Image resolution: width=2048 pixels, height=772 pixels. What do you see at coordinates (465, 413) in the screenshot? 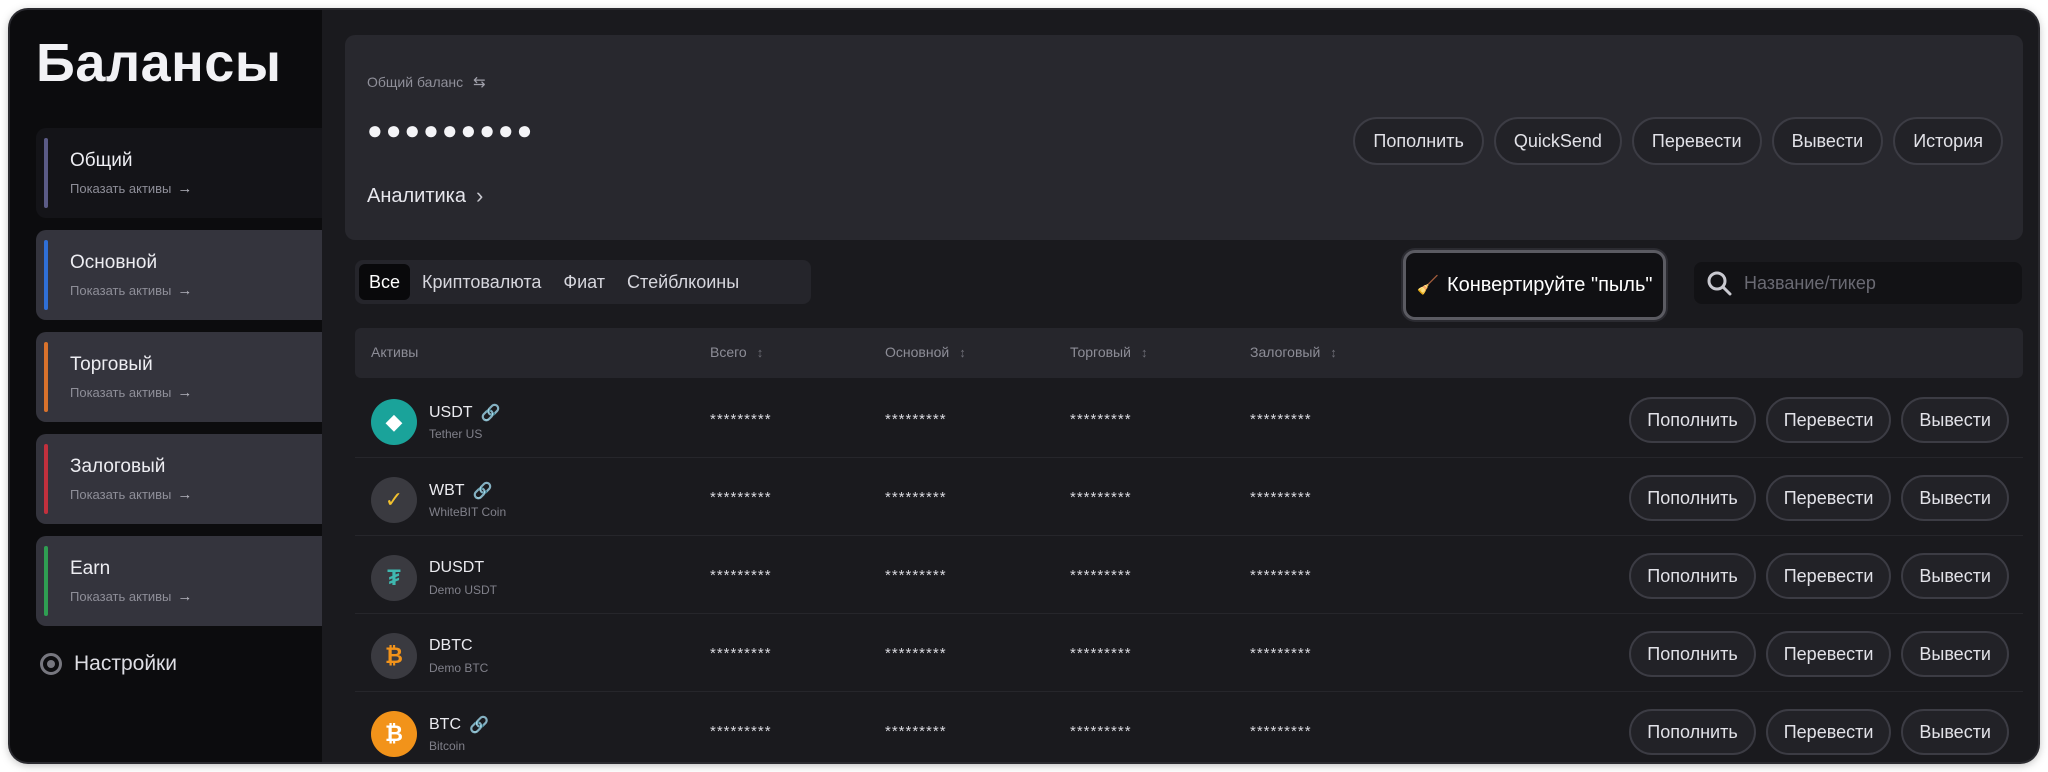
I see `asset-ticker: USDT 🔗` at bounding box center [465, 413].